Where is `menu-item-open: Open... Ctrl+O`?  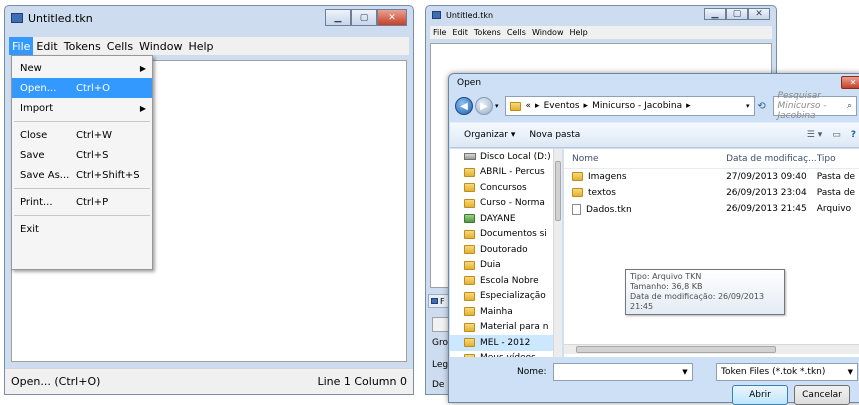
menu-item-open: Open... Ctrl+O is located at coordinates (82, 88).